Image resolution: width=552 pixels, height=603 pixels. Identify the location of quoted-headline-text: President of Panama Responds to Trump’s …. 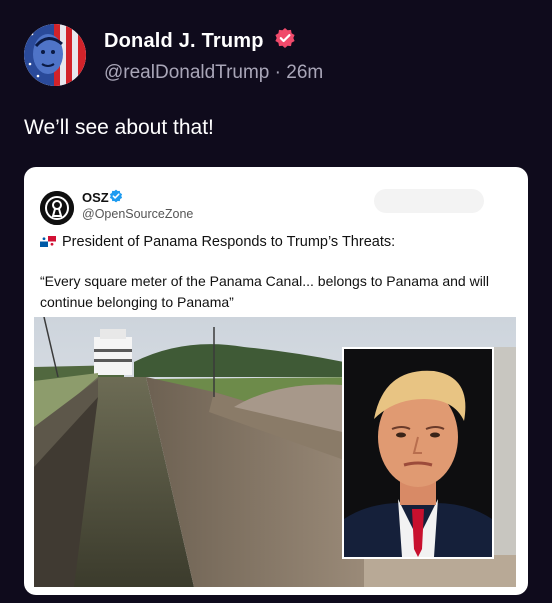
(229, 242).